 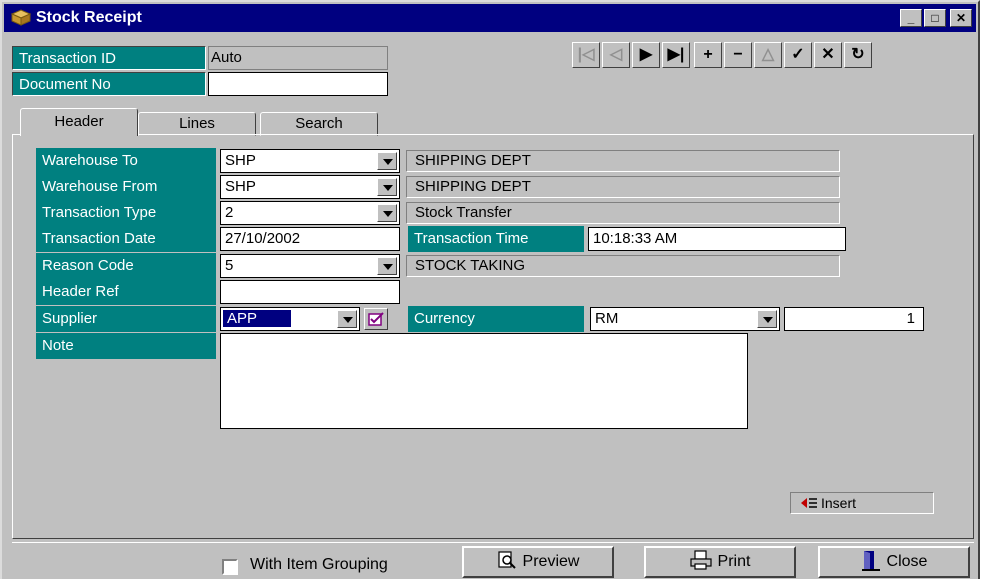 I want to click on currency-value: RM, so click(x=607, y=318).